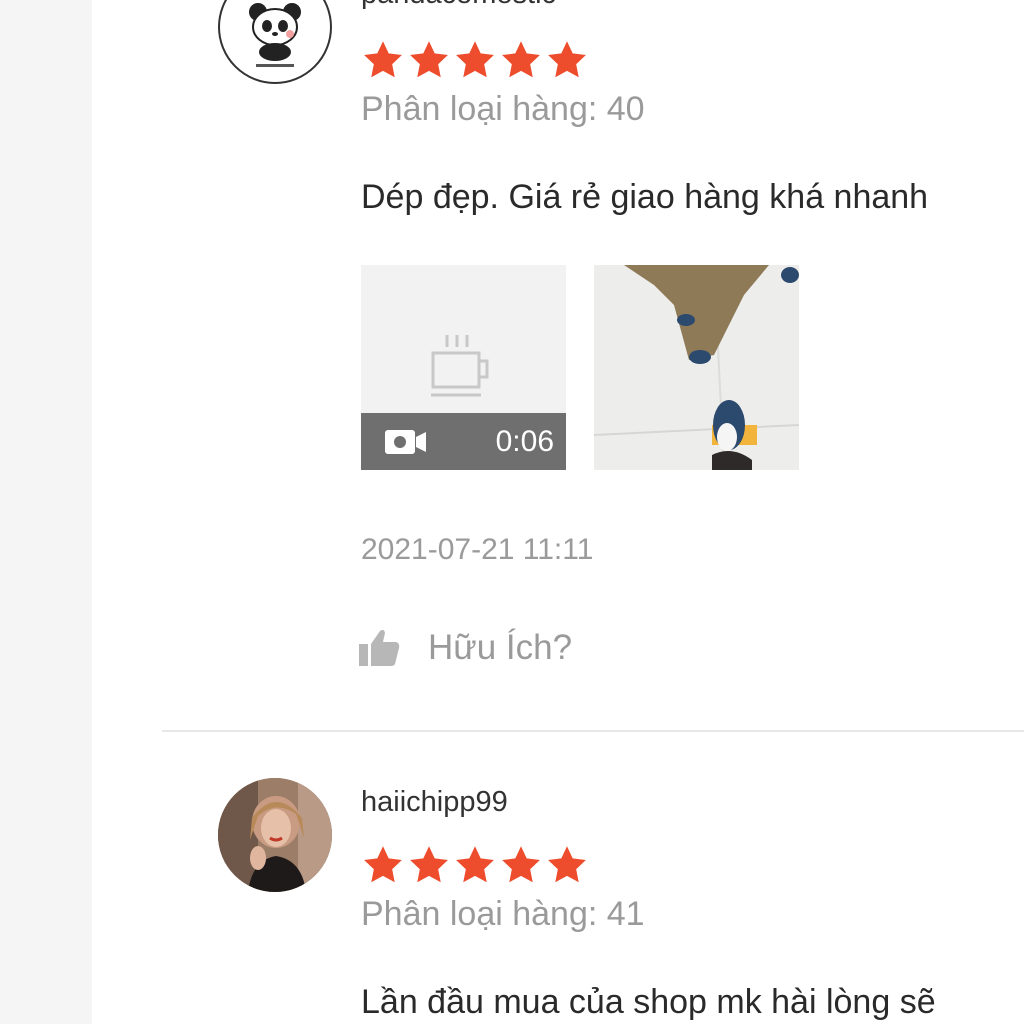 The width and height of the screenshot is (1024, 1024). What do you see at coordinates (500, 647) in the screenshot?
I see `helpful-label: Hữu Ích?` at bounding box center [500, 647].